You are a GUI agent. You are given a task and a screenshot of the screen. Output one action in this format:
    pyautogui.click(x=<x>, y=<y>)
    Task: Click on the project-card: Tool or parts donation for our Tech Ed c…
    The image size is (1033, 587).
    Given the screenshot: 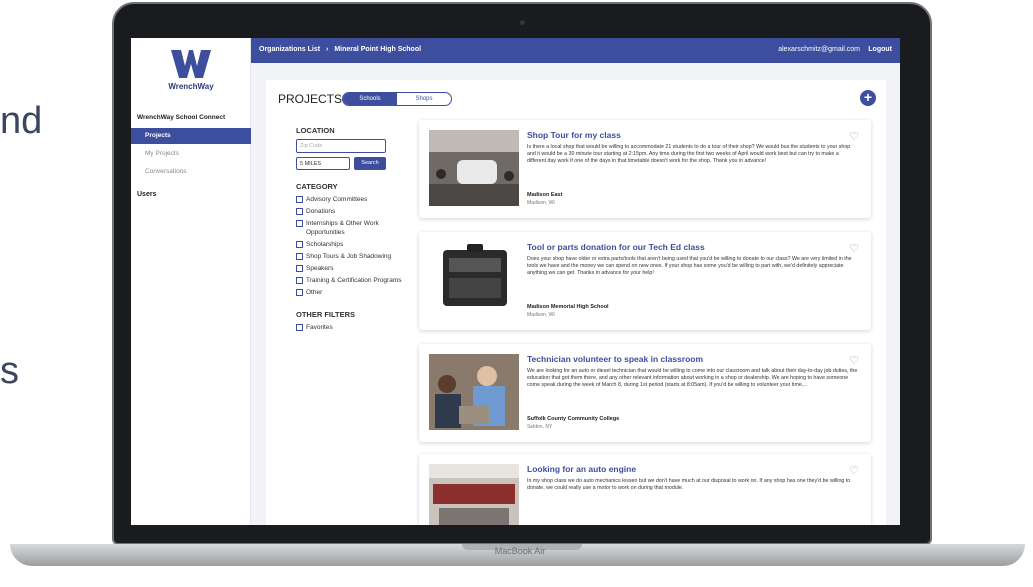 What is the action you would take?
    pyautogui.click(x=645, y=281)
    